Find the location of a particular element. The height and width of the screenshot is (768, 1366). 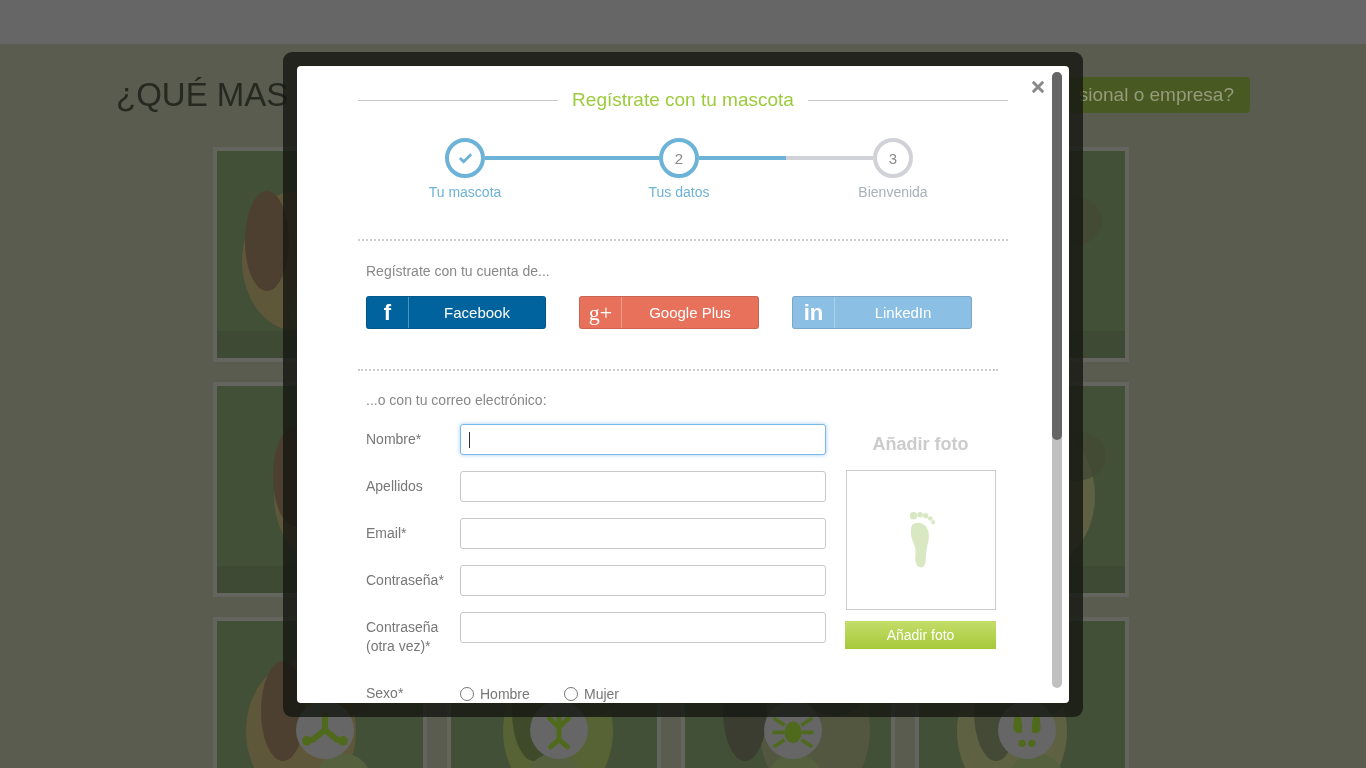

field-label: Sexo* is located at coordinates (385, 693).